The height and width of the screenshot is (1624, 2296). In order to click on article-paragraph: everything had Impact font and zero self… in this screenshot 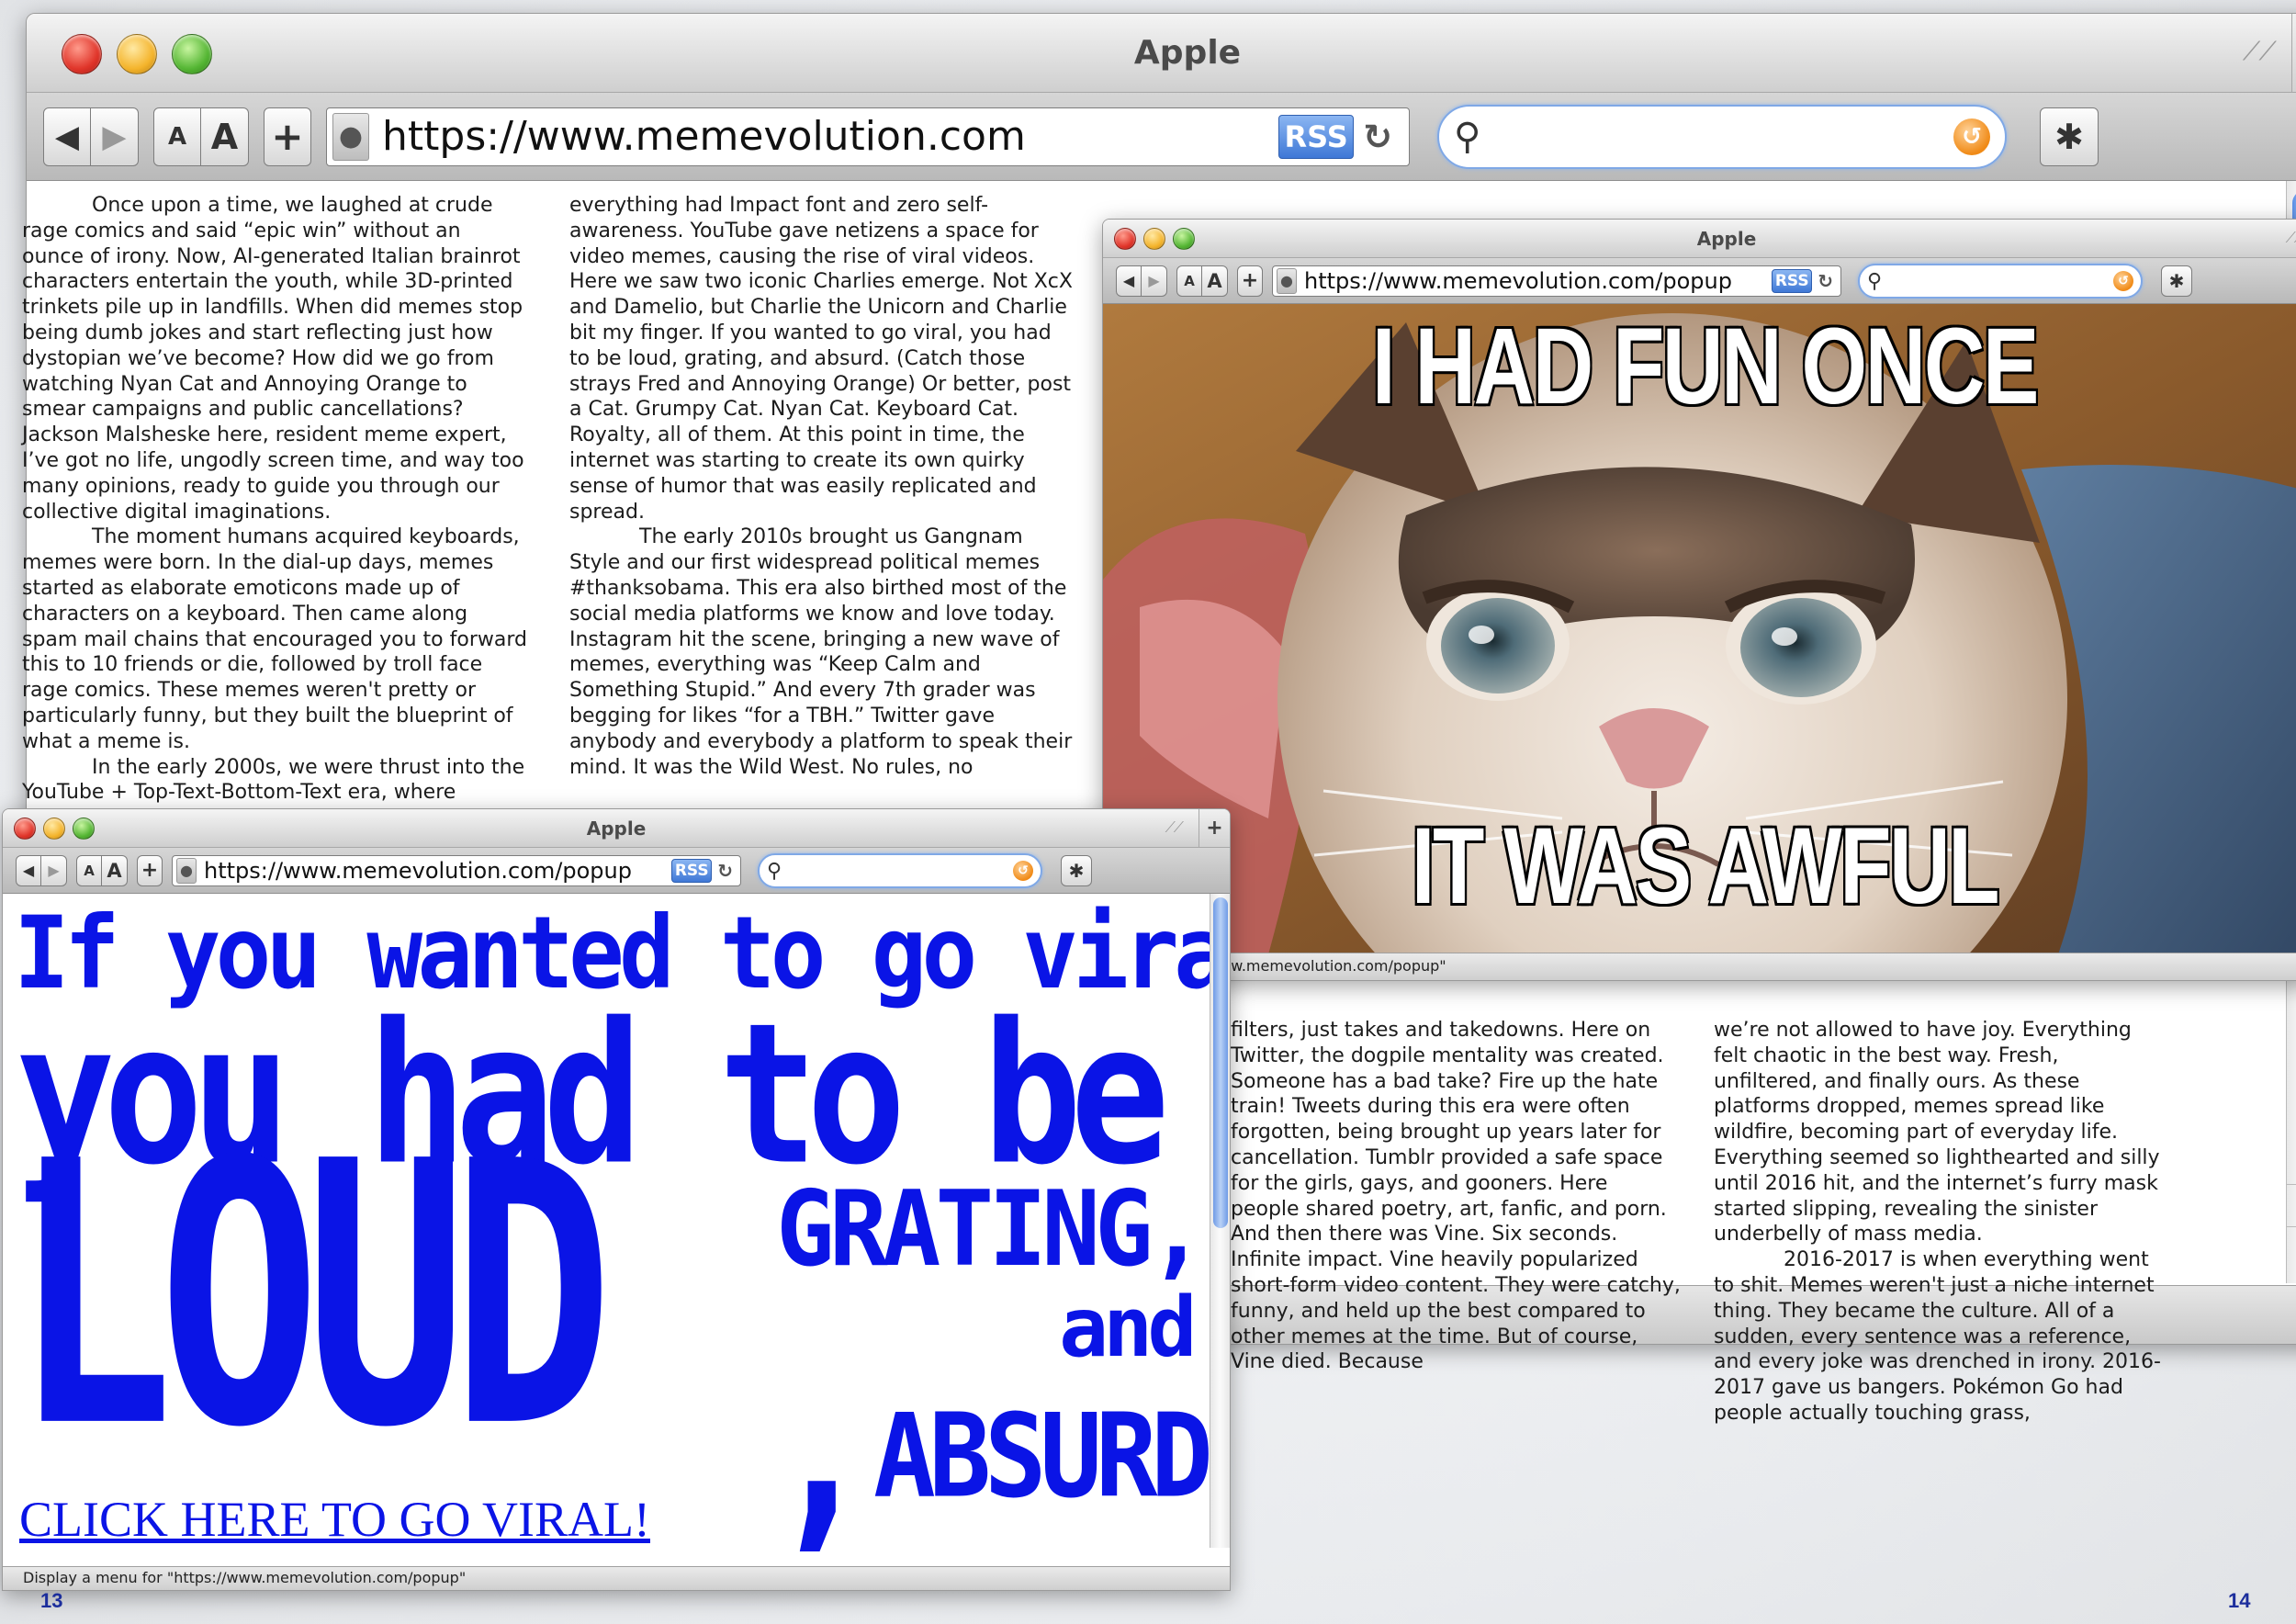, I will do `click(821, 359)`.